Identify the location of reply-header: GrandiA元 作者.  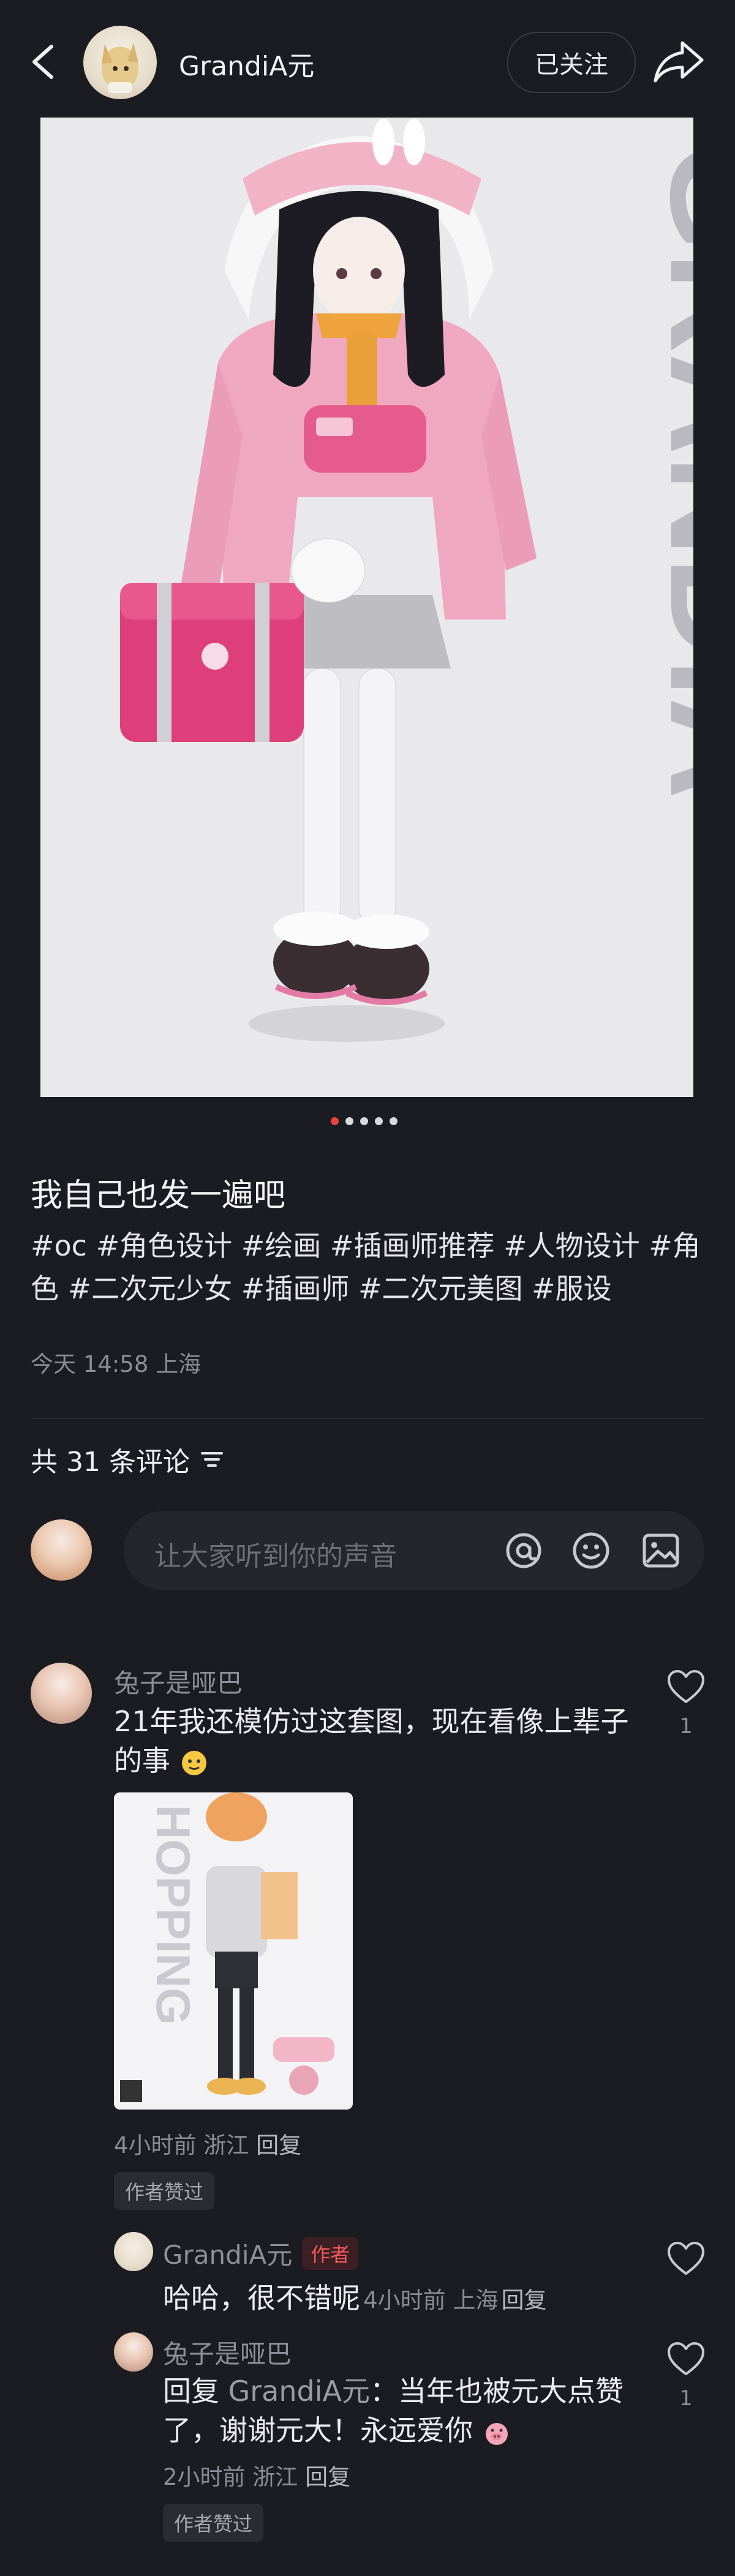
(261, 2253).